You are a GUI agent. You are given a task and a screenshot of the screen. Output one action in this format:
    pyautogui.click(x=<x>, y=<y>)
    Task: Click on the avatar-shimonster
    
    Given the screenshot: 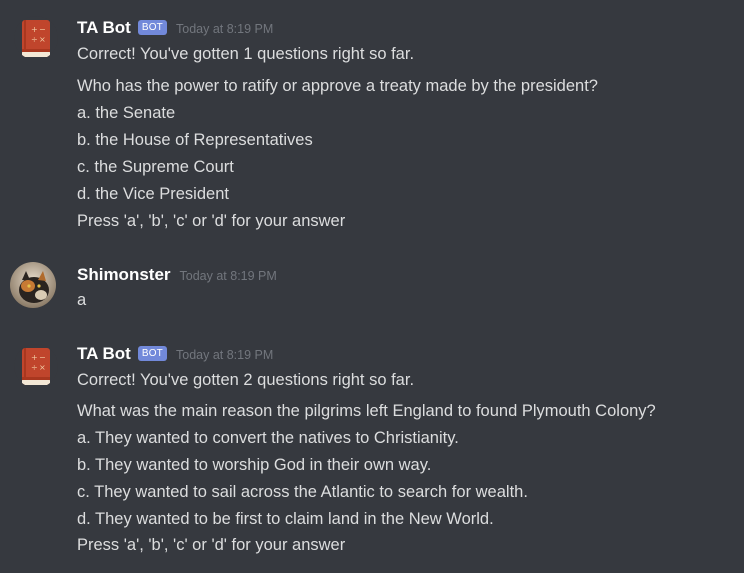 What is the action you would take?
    pyautogui.click(x=33, y=285)
    